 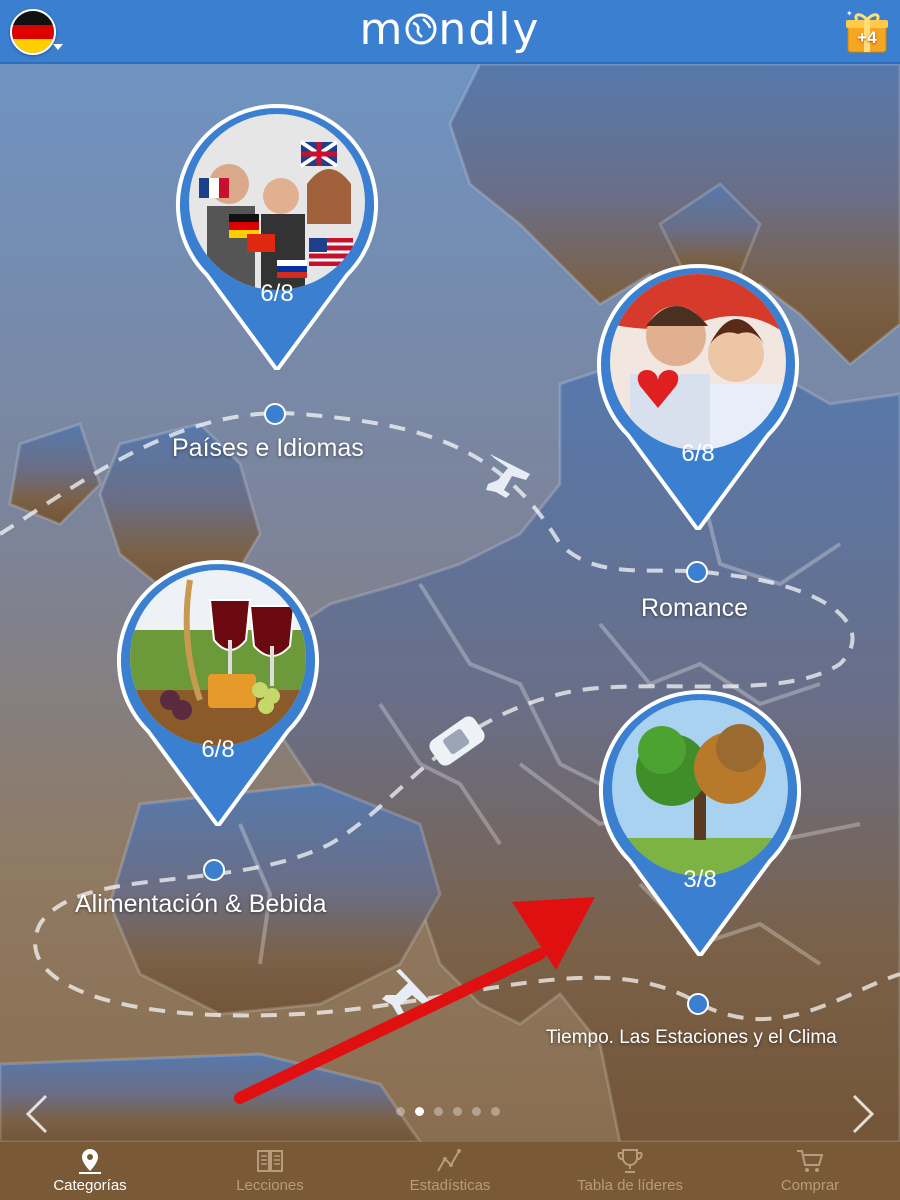 I want to click on tab-categorias: Categorías, so click(x=90, y=1171).